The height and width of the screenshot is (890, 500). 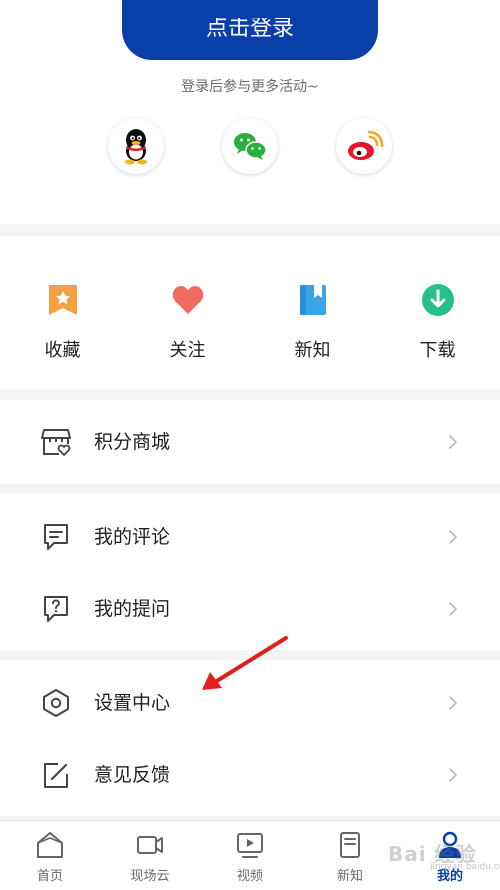 What do you see at coordinates (245, 663) in the screenshot?
I see `annotation-arrow` at bounding box center [245, 663].